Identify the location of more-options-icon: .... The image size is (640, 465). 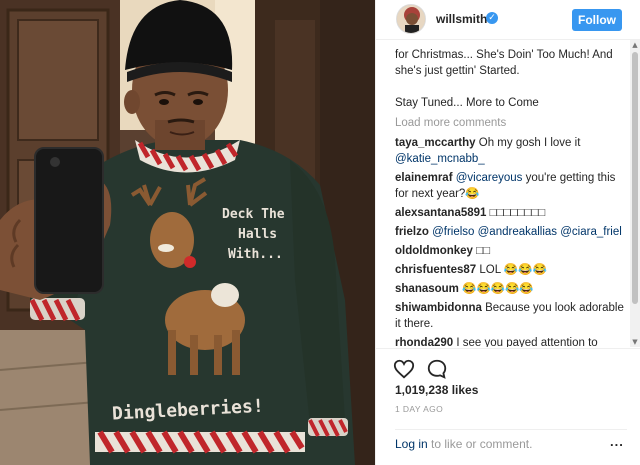
(617, 441).